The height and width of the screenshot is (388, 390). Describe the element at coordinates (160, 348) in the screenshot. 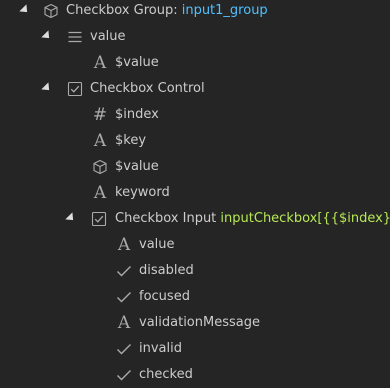

I see `node-label: invalid` at that location.